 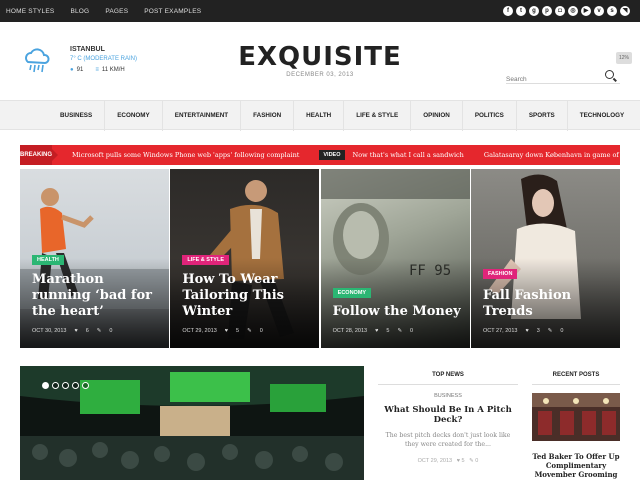 What do you see at coordinates (268, 116) in the screenshot?
I see `nav-fashion: FASHION` at bounding box center [268, 116].